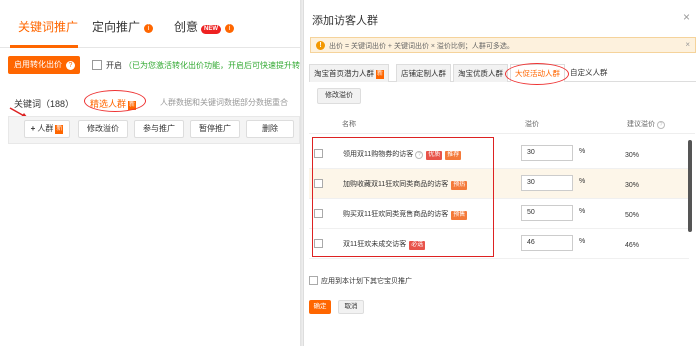 The image size is (700, 346). What do you see at coordinates (44, 46) in the screenshot?
I see `active-tab-underline` at bounding box center [44, 46].